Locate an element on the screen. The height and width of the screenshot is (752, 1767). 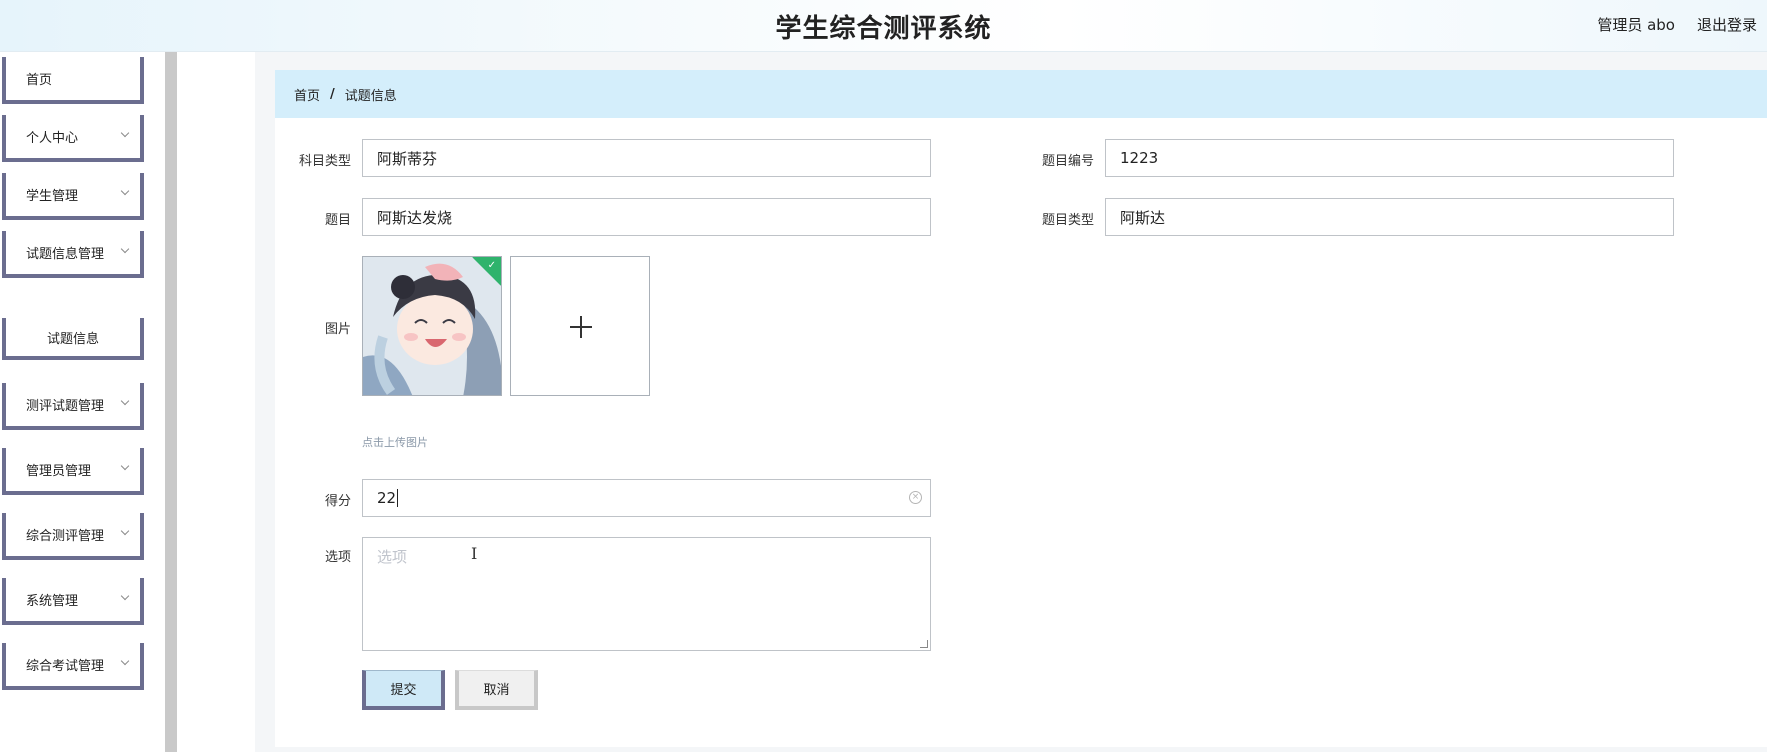
uploaded-image-thumbnail: ✓ is located at coordinates (432, 326).